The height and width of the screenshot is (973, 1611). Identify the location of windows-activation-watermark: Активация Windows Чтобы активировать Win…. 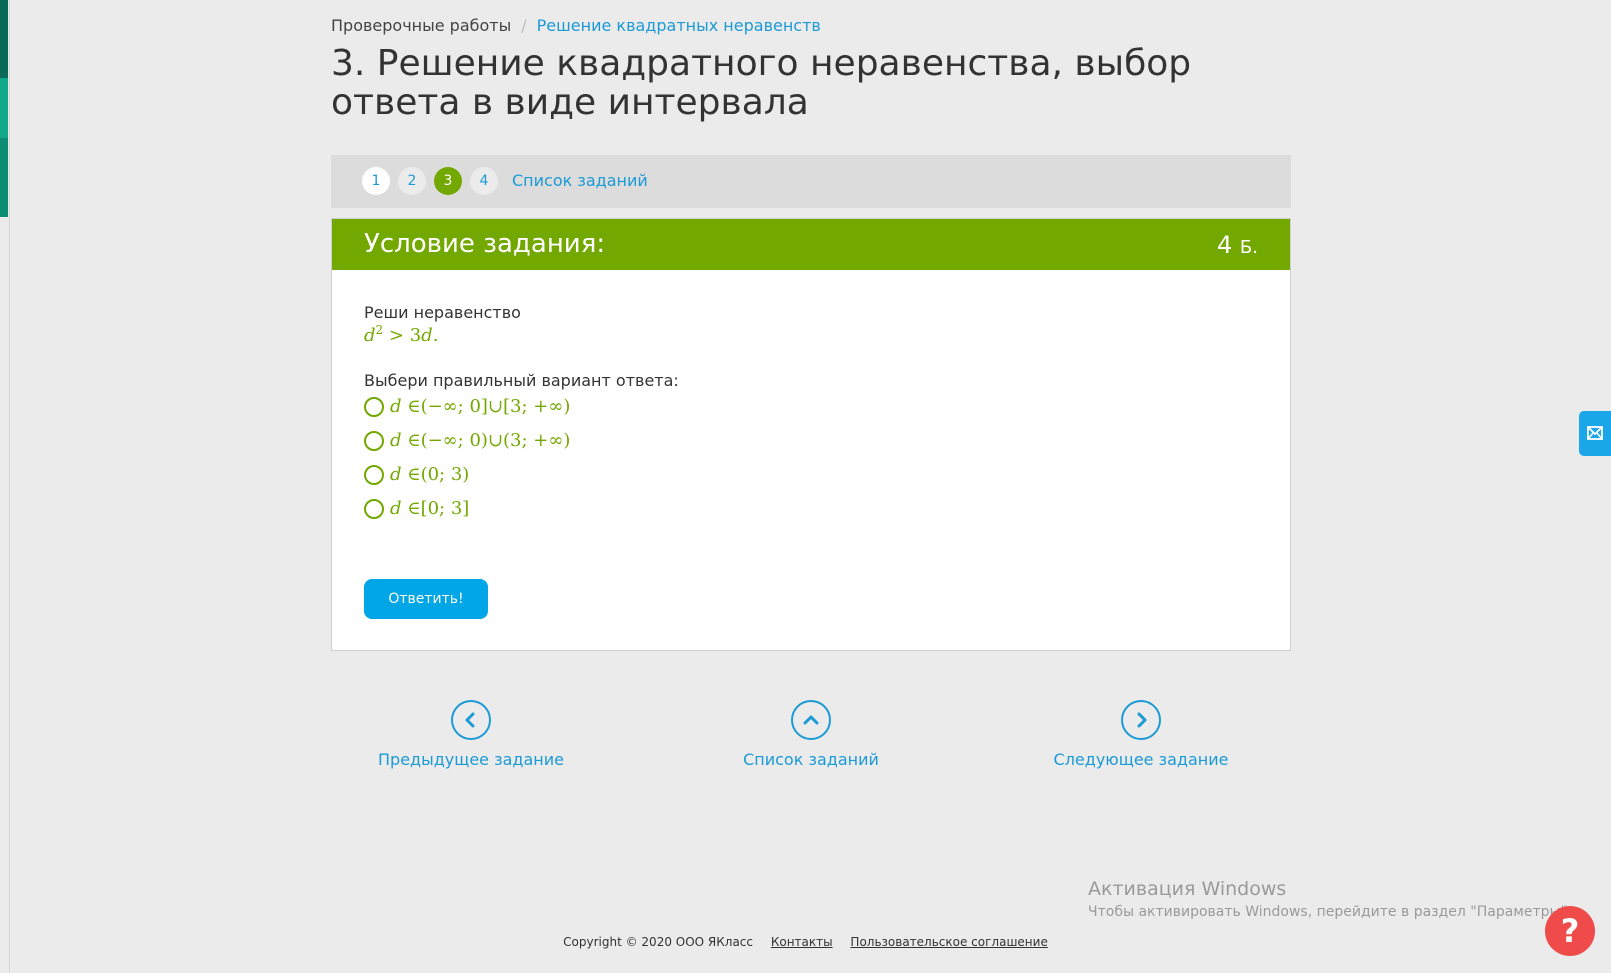
(1329, 899).